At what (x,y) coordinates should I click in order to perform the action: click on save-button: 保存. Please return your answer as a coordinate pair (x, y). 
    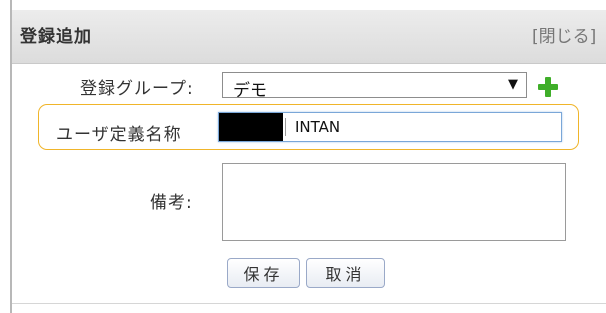
    Looking at the image, I should click on (263, 273).